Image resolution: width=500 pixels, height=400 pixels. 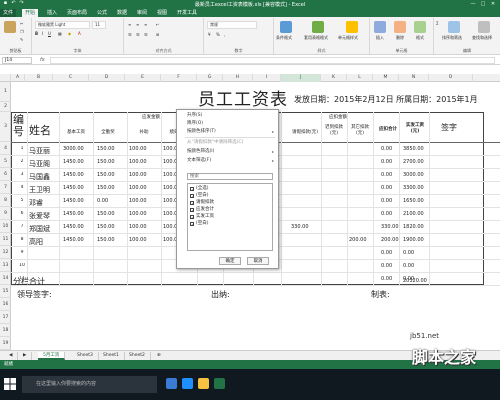 What do you see at coordinates (129, 24) in the screenshot?
I see `align-top-icon: ≡` at bounding box center [129, 24].